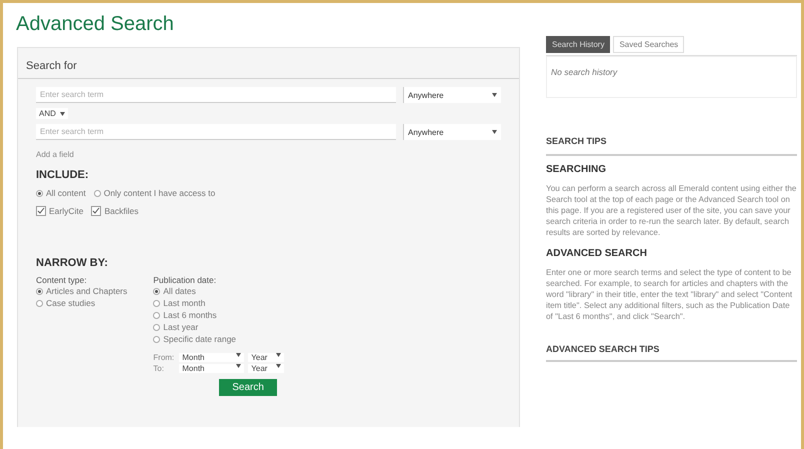  Describe the element at coordinates (114, 211) in the screenshot. I see `checkbox-option: Backfiles` at that location.